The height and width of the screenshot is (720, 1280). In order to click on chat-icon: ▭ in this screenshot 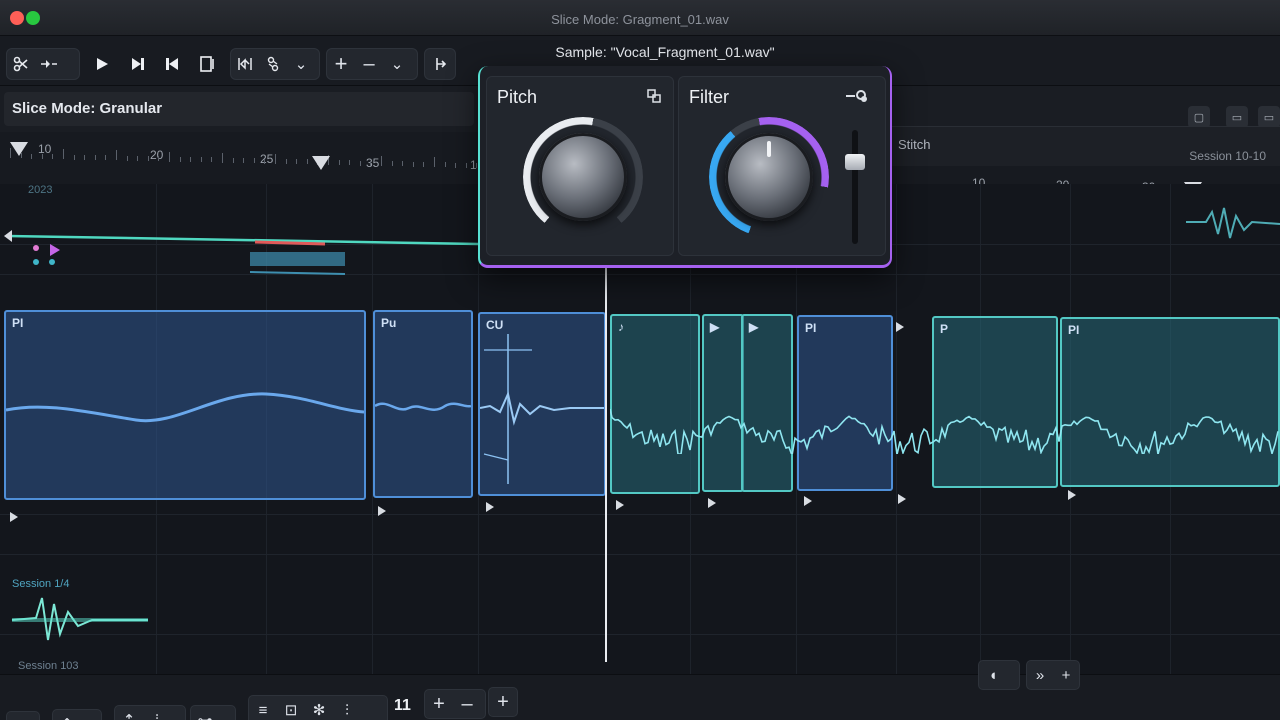, I will do `click(1237, 117)`.